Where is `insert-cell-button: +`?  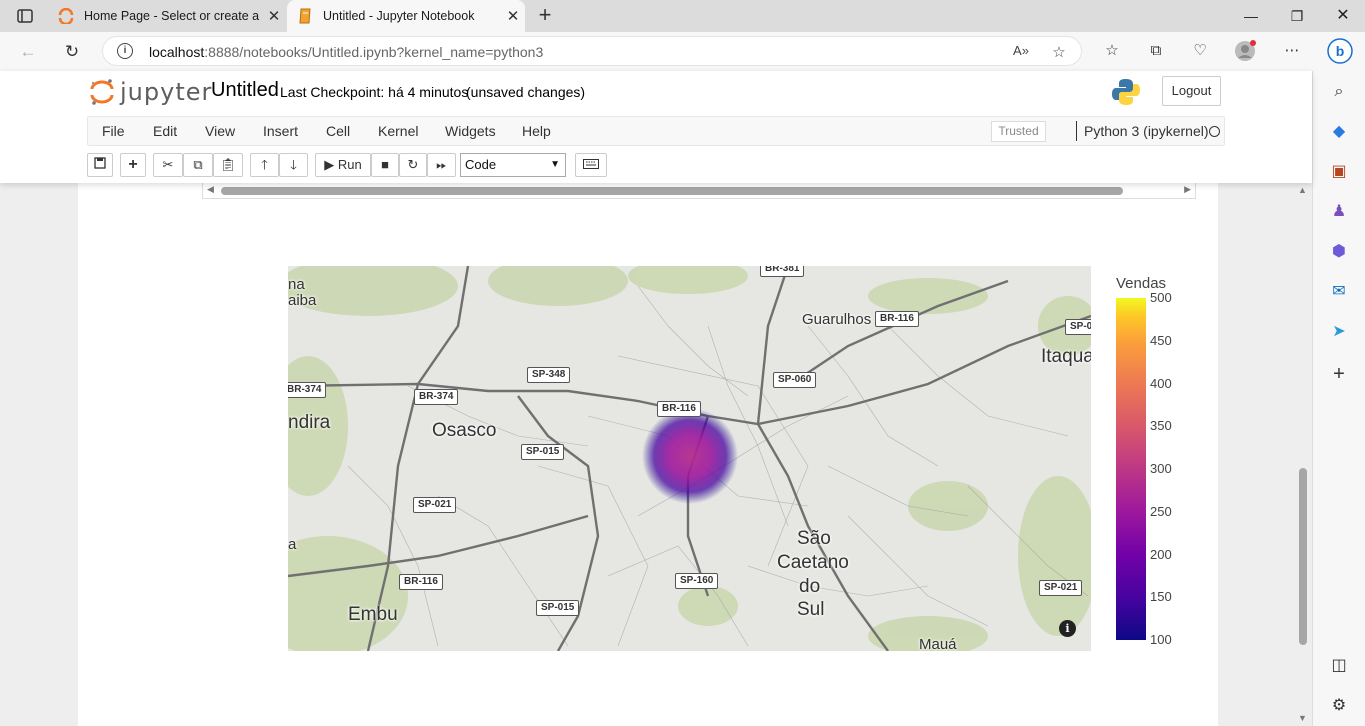 insert-cell-button: + is located at coordinates (133, 165).